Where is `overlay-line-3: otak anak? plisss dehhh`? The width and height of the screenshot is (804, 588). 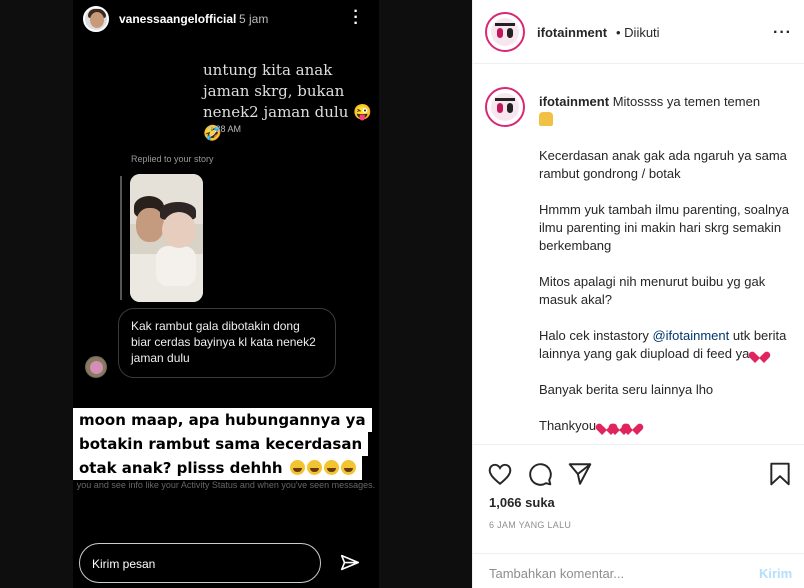 overlay-line-3: otak anak? plisss dehhh is located at coordinates (217, 468).